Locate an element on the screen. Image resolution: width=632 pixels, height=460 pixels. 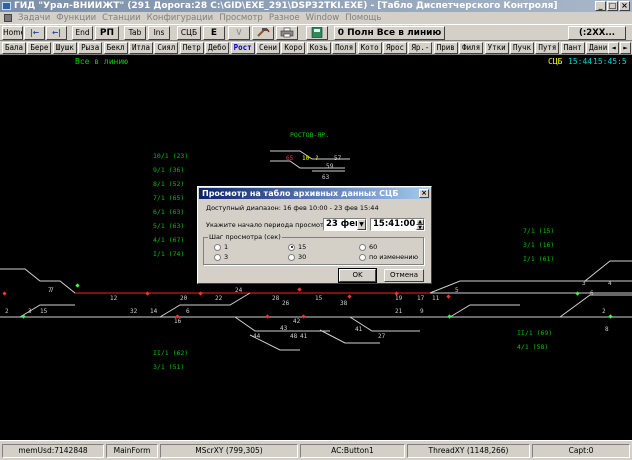
step-option-1: 1 is located at coordinates (221, 247).